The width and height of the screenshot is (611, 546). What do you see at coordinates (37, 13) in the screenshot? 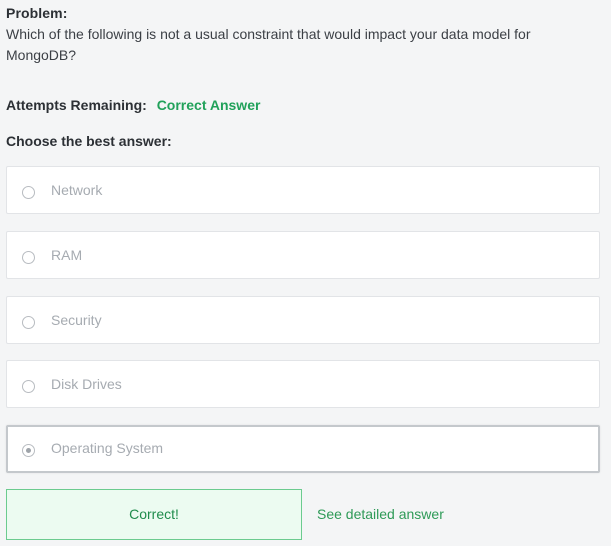
I see `problem-title: Problem:` at bounding box center [37, 13].